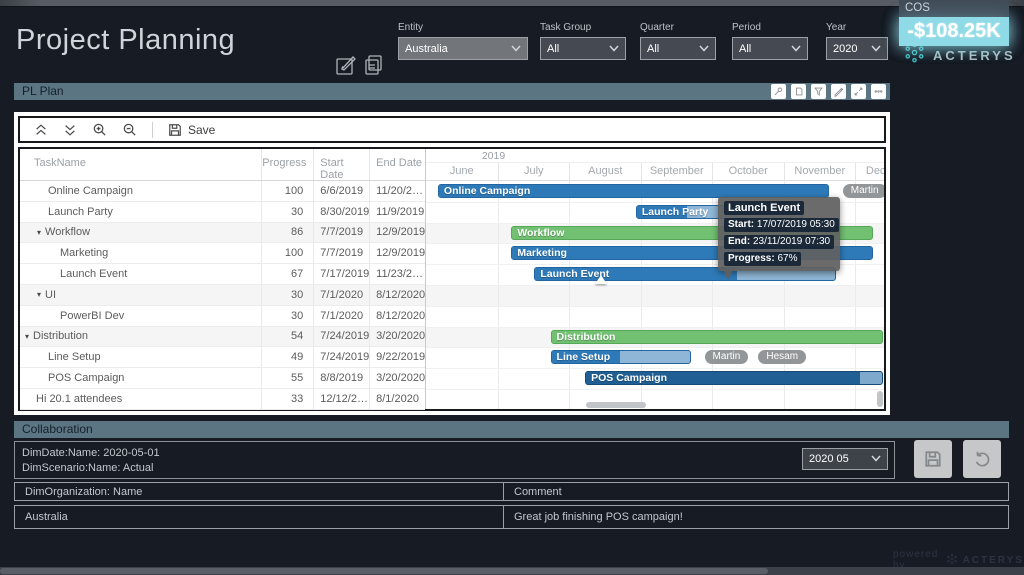  I want to click on task-name: Online Campaign, so click(90, 190).